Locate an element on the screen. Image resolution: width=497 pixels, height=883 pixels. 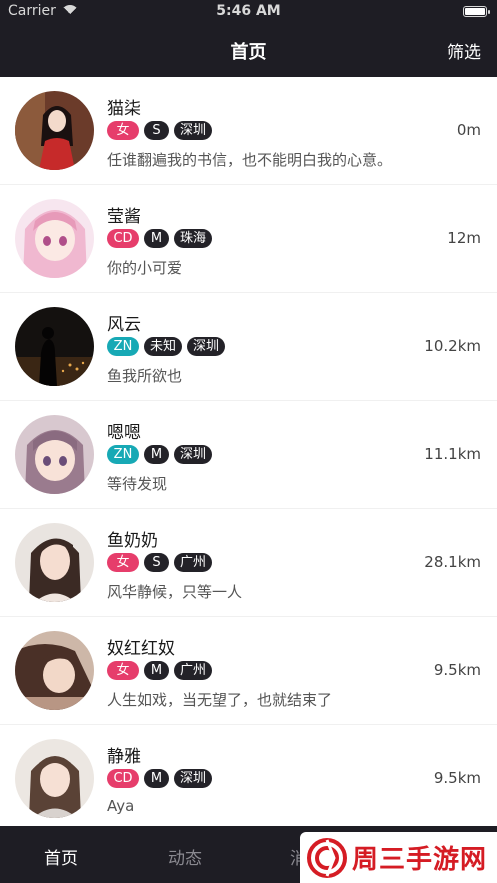
user-row: 嗯嗯 ZN M 深圳 等待发现 11.1km is located at coordinates (248, 455).